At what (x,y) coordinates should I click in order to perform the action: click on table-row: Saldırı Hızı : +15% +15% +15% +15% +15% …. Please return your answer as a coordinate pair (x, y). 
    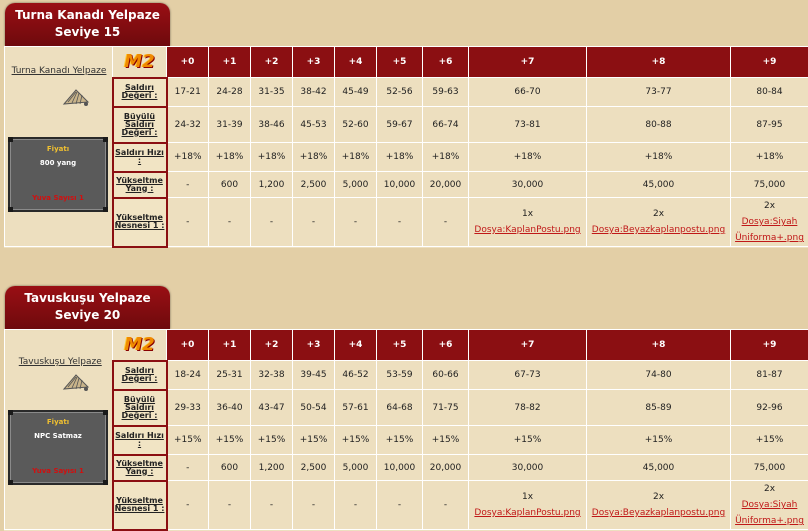
    Looking at the image, I should click on (406, 440).